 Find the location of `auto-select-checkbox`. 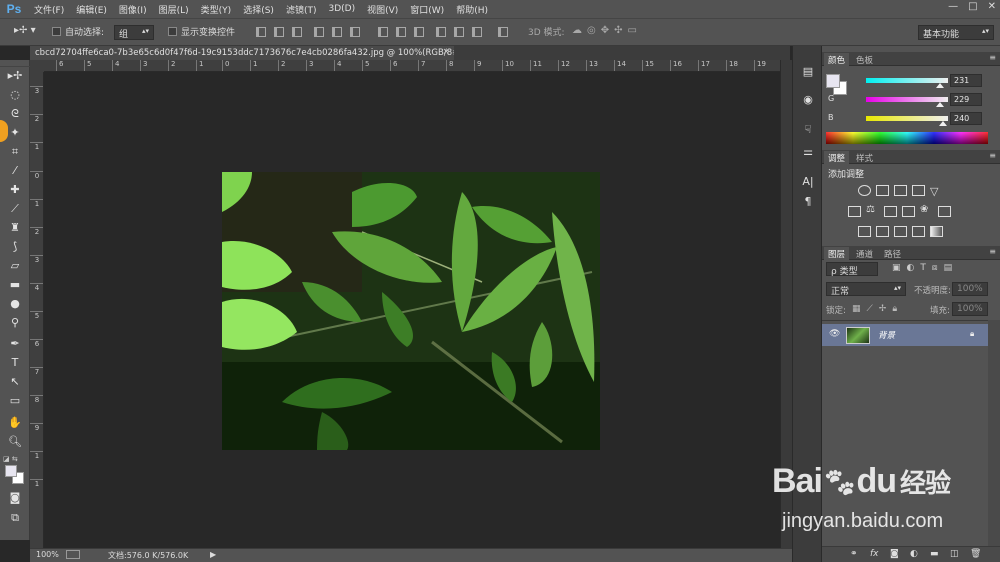

auto-select-checkbox is located at coordinates (56, 31).